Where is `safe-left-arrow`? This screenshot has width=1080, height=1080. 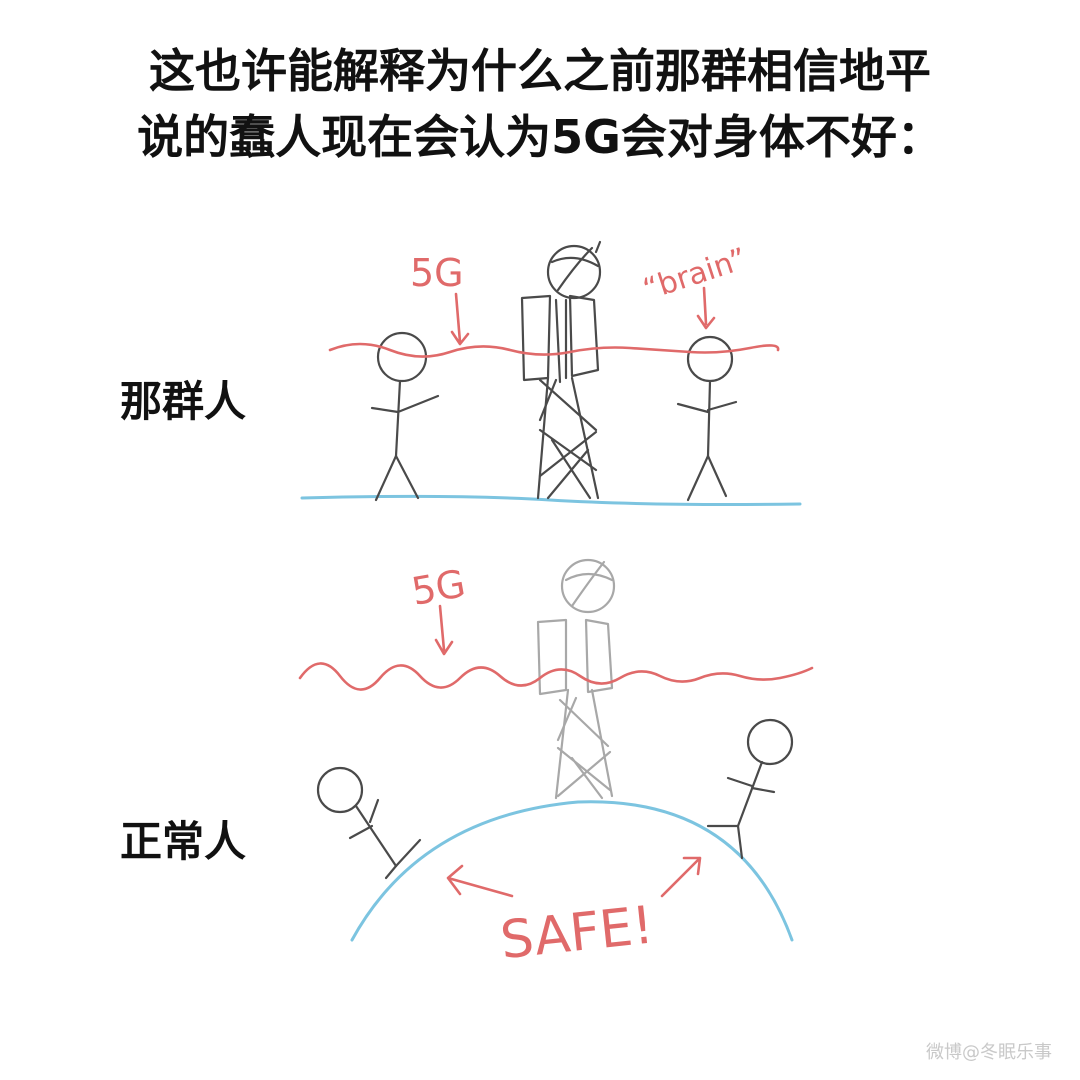 safe-left-arrow is located at coordinates (480, 881).